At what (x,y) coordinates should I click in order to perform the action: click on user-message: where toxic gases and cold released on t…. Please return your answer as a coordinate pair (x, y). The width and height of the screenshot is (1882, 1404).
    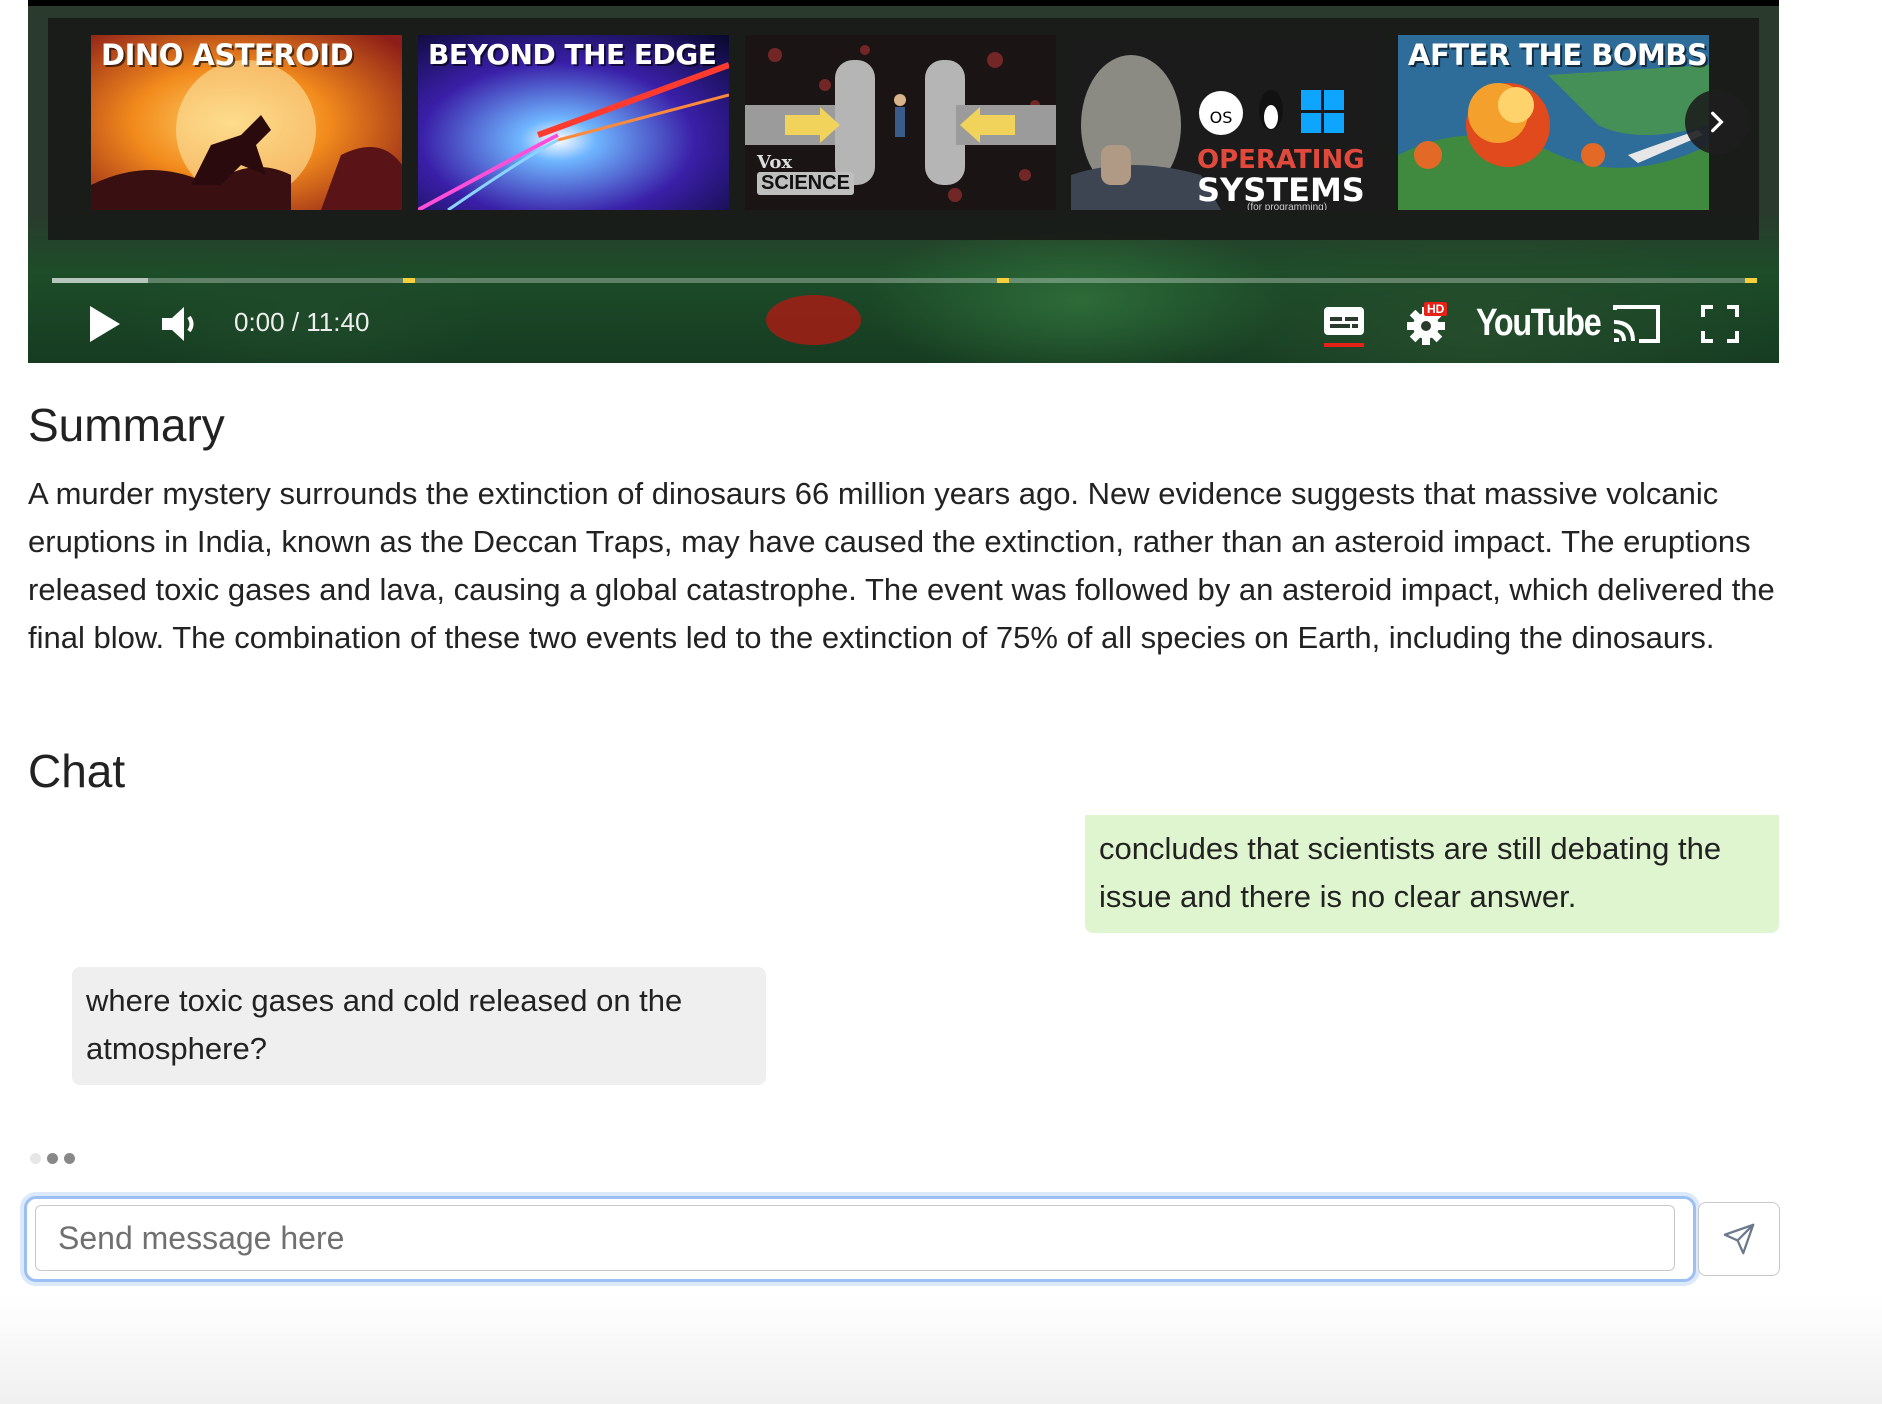
    Looking at the image, I should click on (419, 1026).